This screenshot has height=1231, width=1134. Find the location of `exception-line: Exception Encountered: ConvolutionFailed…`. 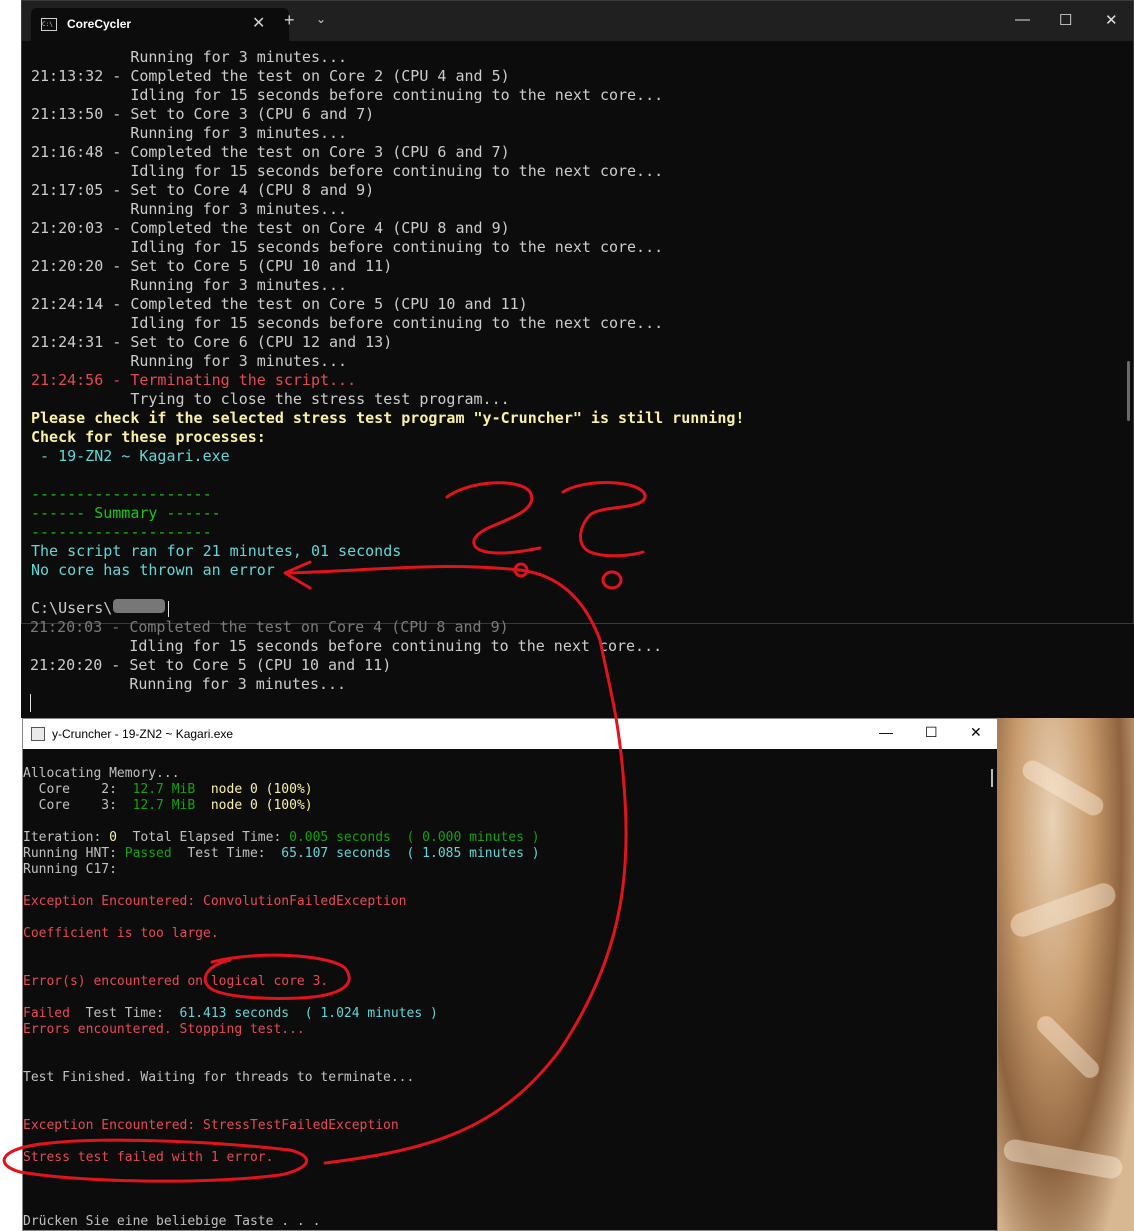

exception-line: Exception Encountered: ConvolutionFailed… is located at coordinates (215, 901).